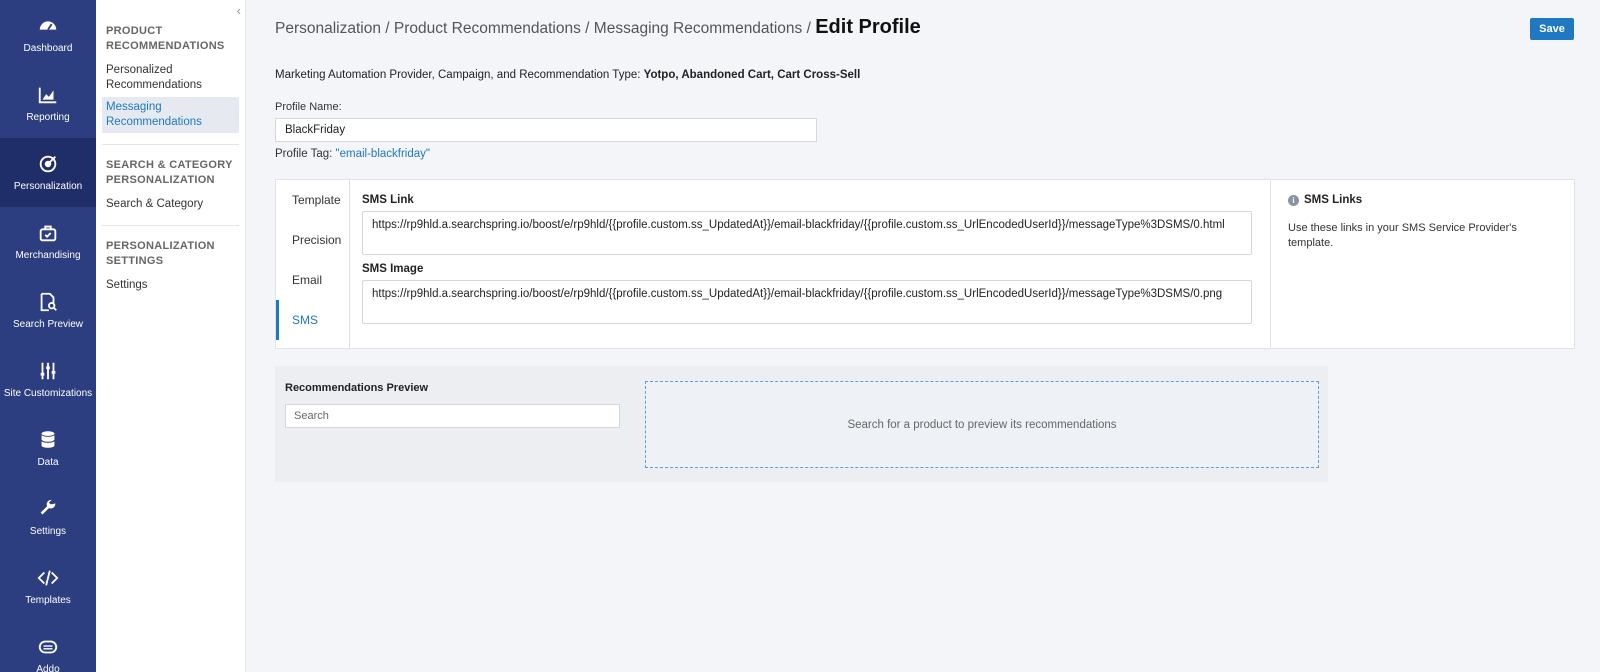 The width and height of the screenshot is (1600, 672). What do you see at coordinates (452, 416) in the screenshot?
I see `preview-search-input` at bounding box center [452, 416].